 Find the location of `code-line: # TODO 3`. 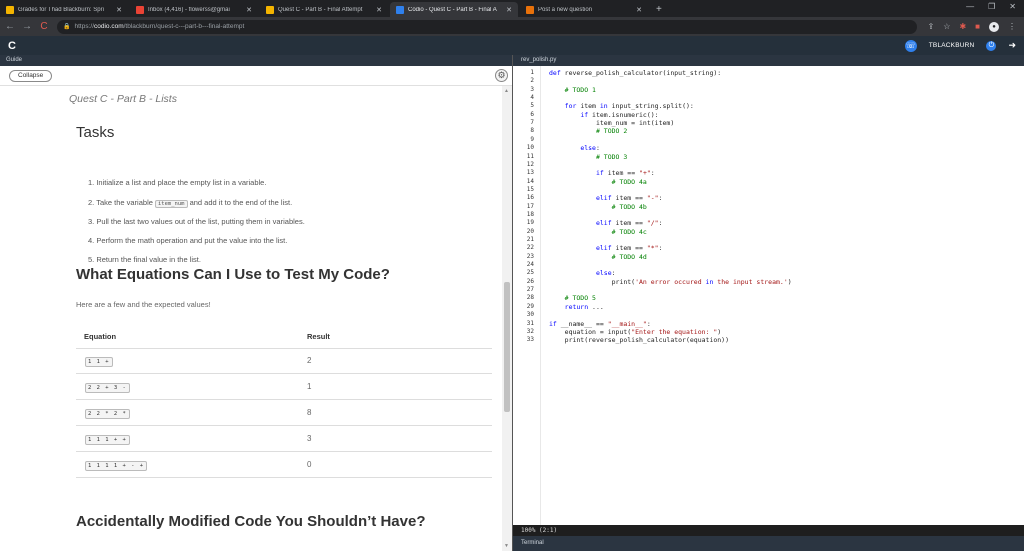

code-line: # TODO 3 is located at coordinates (588, 157).